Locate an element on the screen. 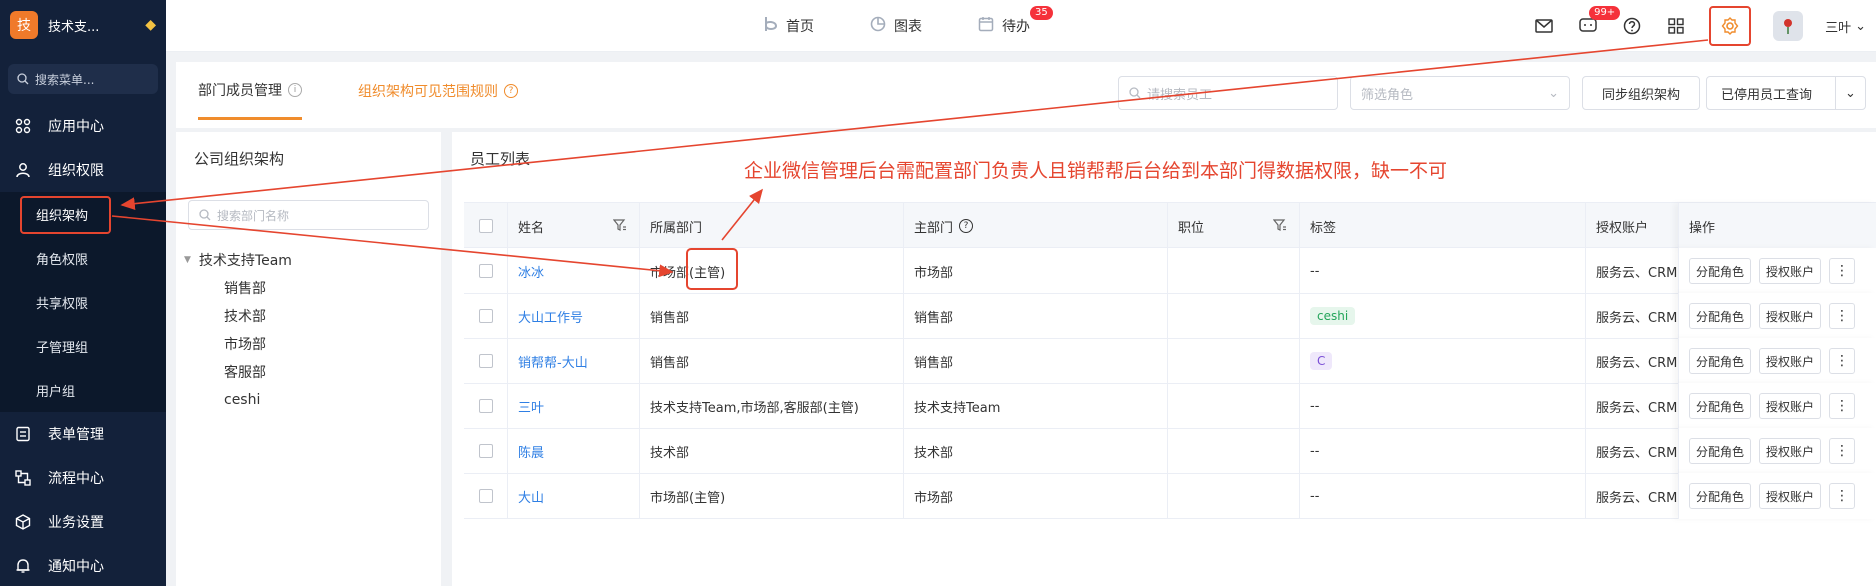 The image size is (1876, 586). table-row: 大山工作号 销售部 销售部 ceshi 服务云、CRM 分配角色 授权账户 ⋮ is located at coordinates (1170, 316).